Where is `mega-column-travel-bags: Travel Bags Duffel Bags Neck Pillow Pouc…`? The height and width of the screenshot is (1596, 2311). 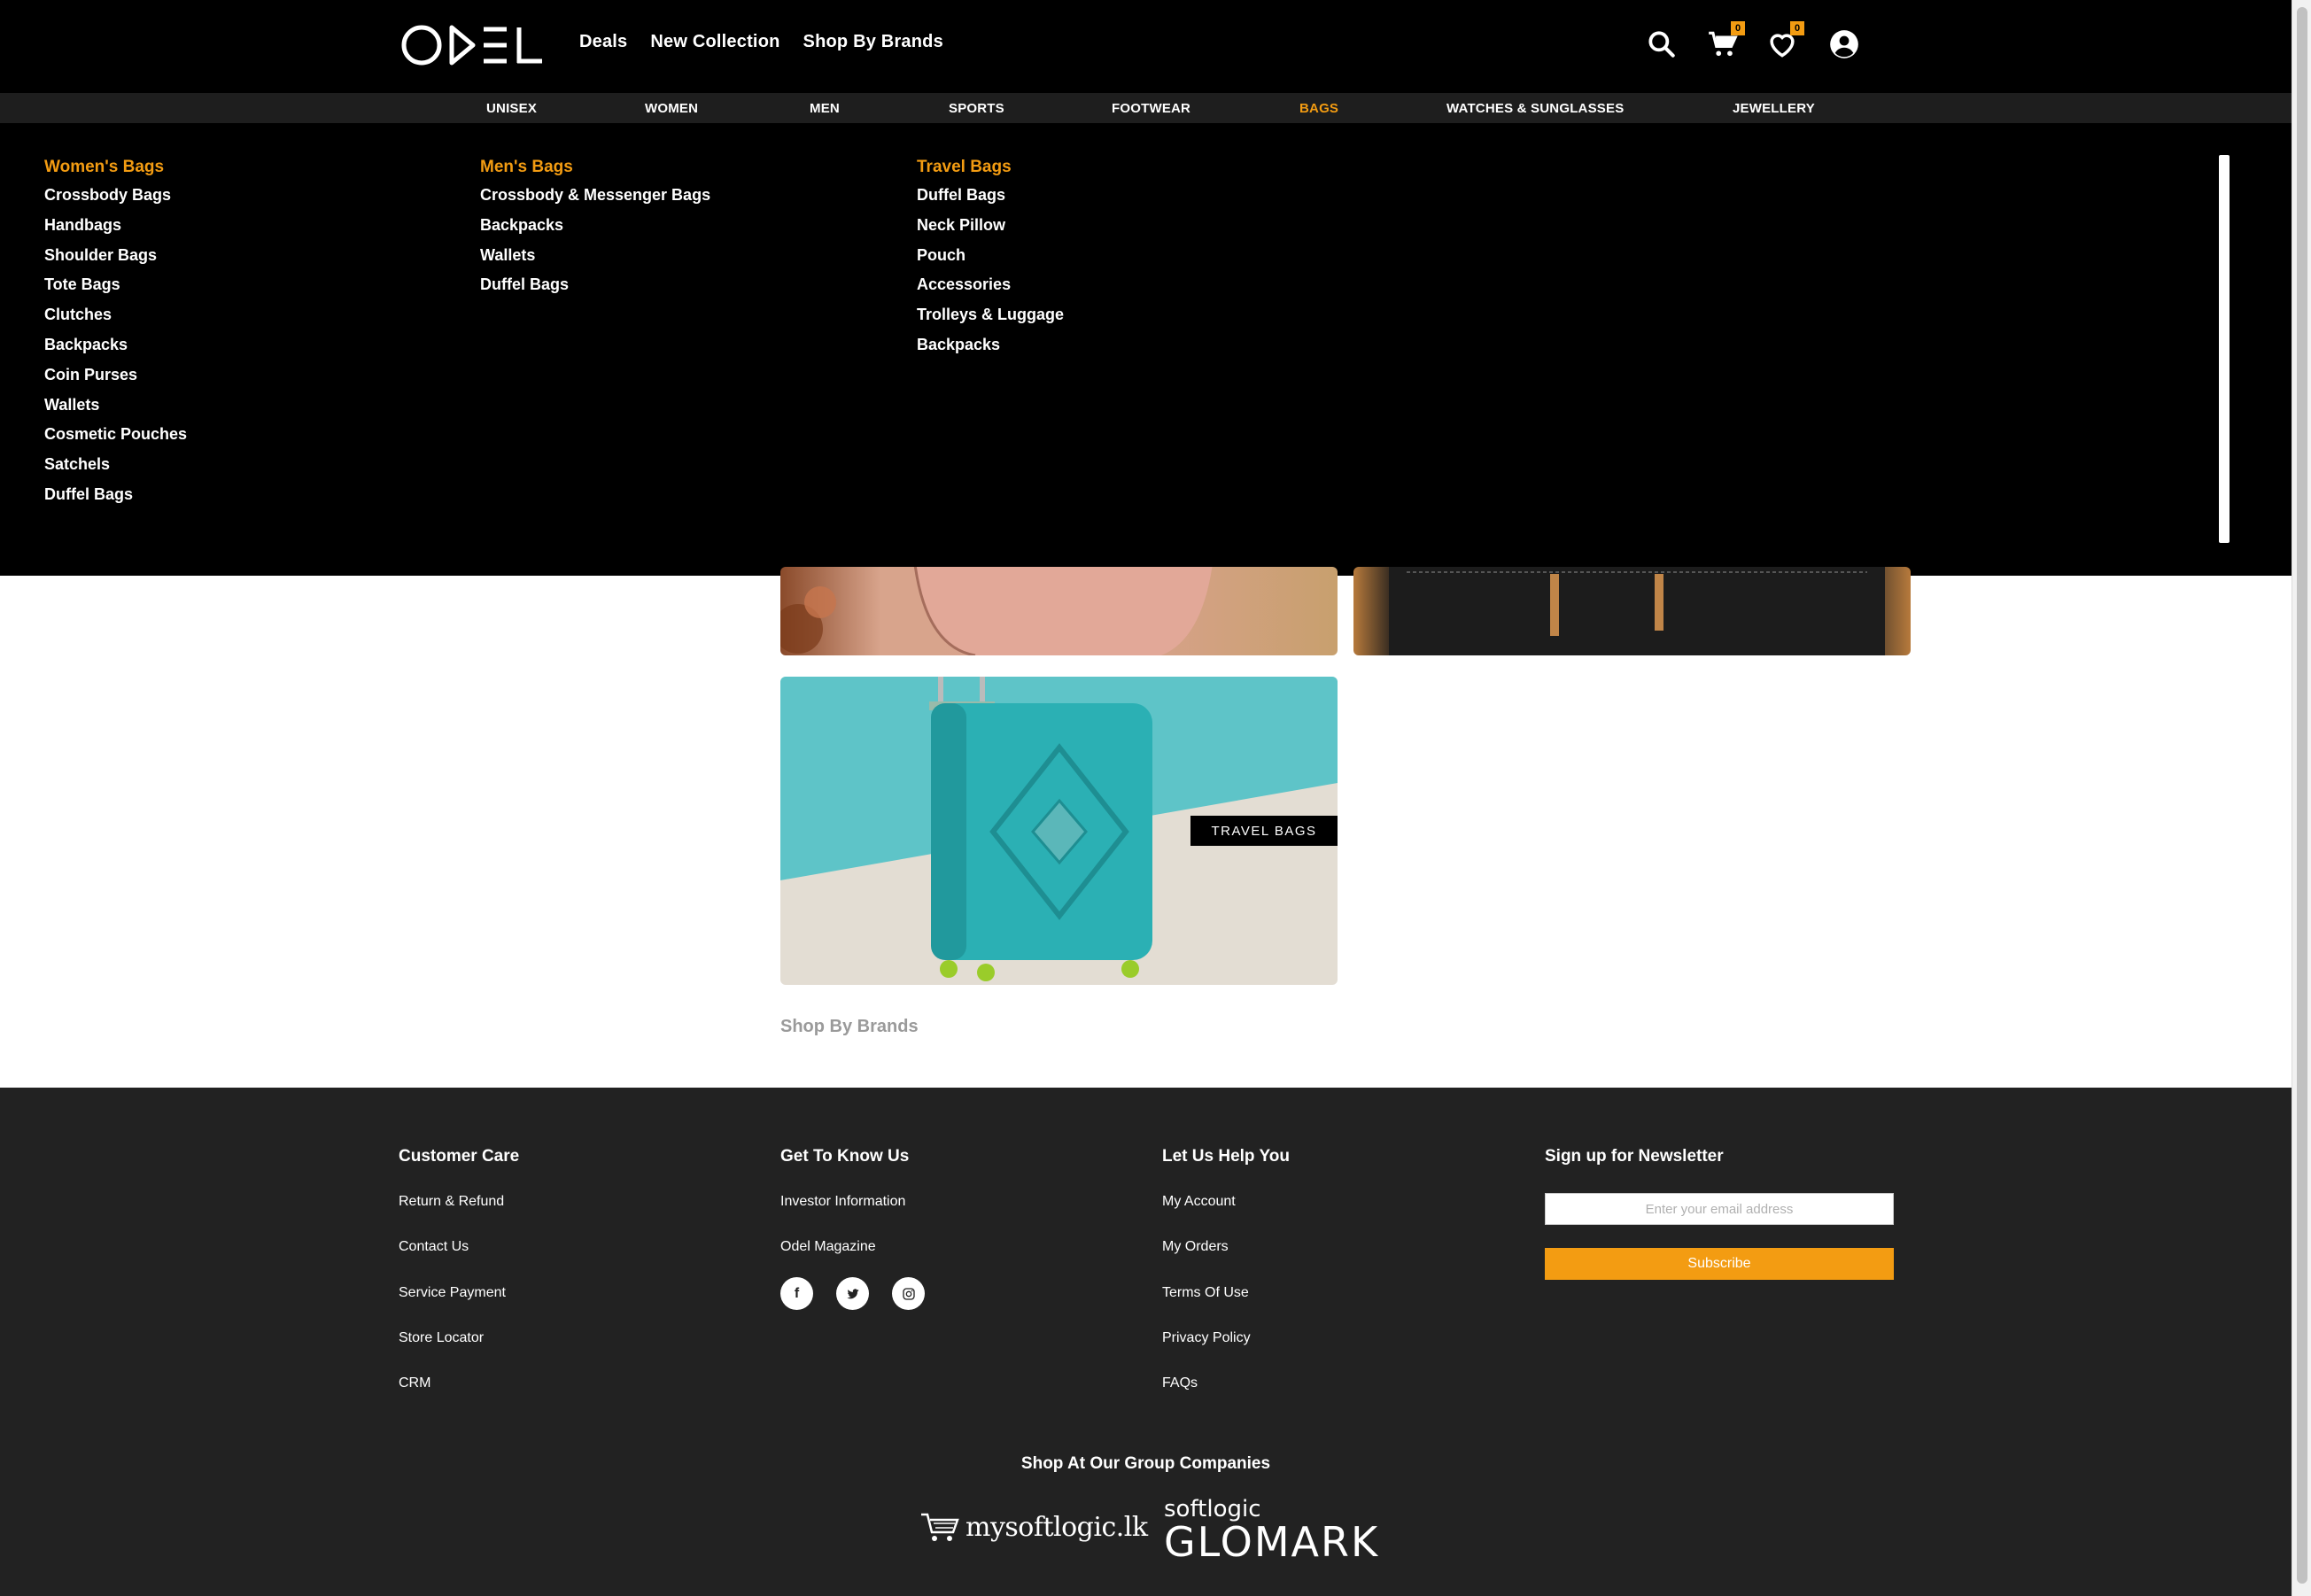
mega-column-travel-bags: Travel Bags Duffel Bags Neck Pillow Pouc… is located at coordinates (990, 257).